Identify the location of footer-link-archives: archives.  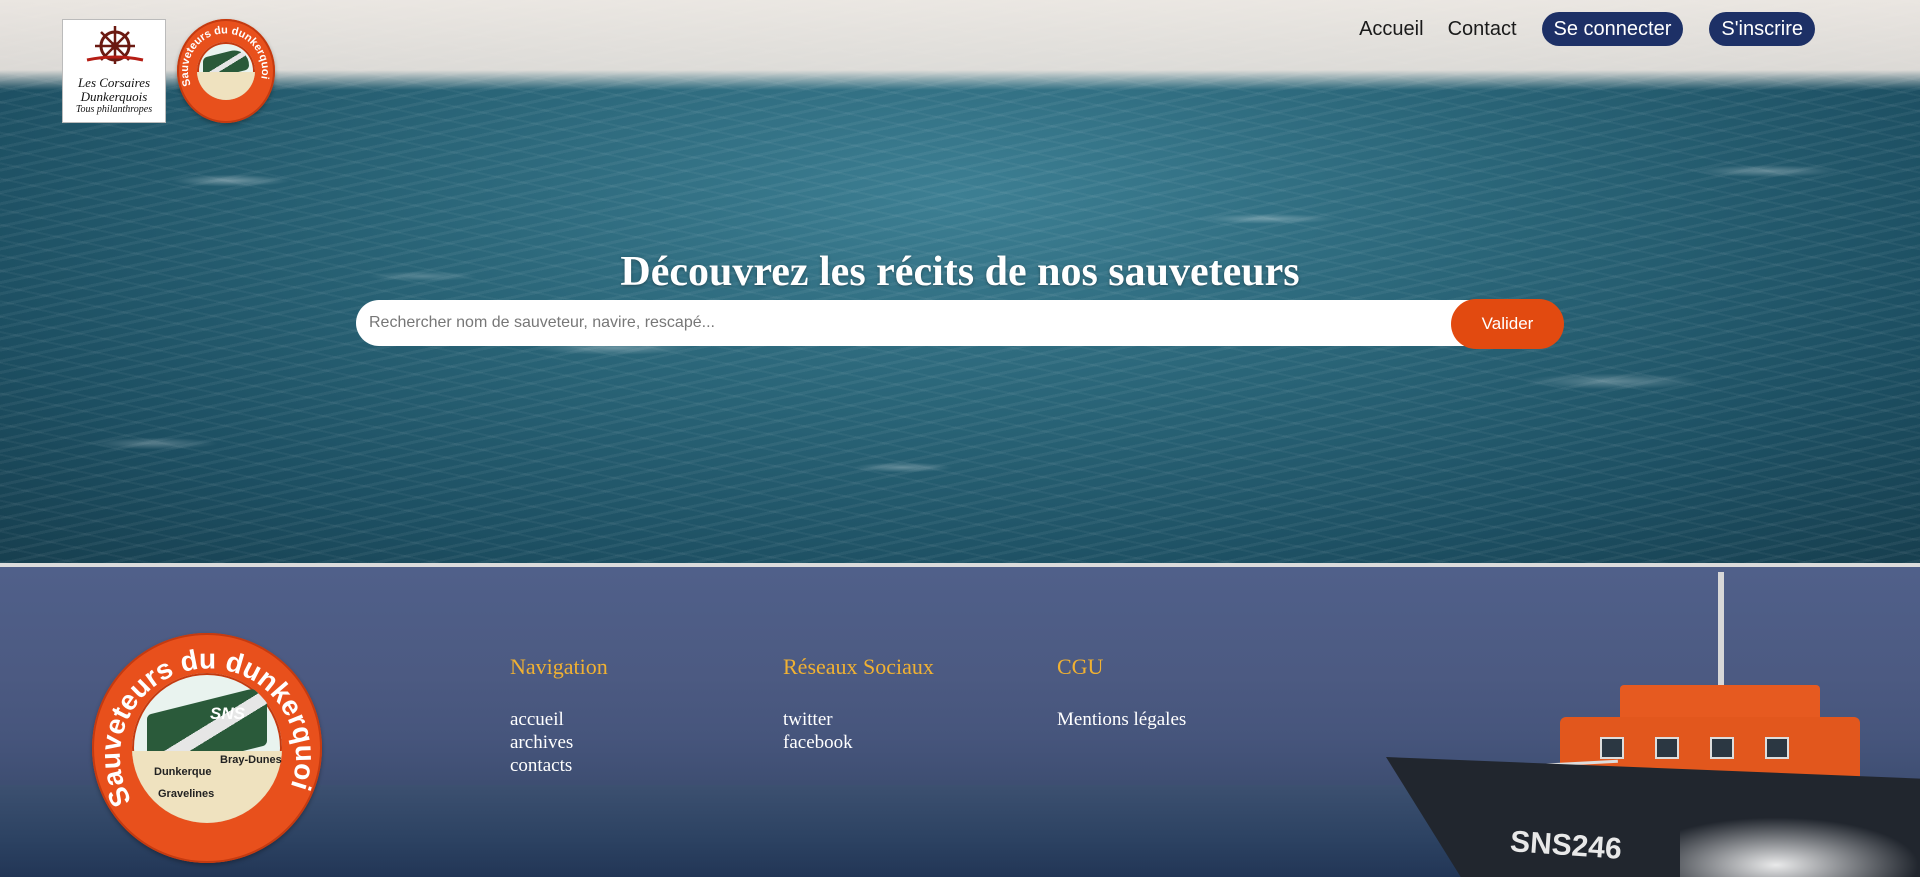
(559, 742).